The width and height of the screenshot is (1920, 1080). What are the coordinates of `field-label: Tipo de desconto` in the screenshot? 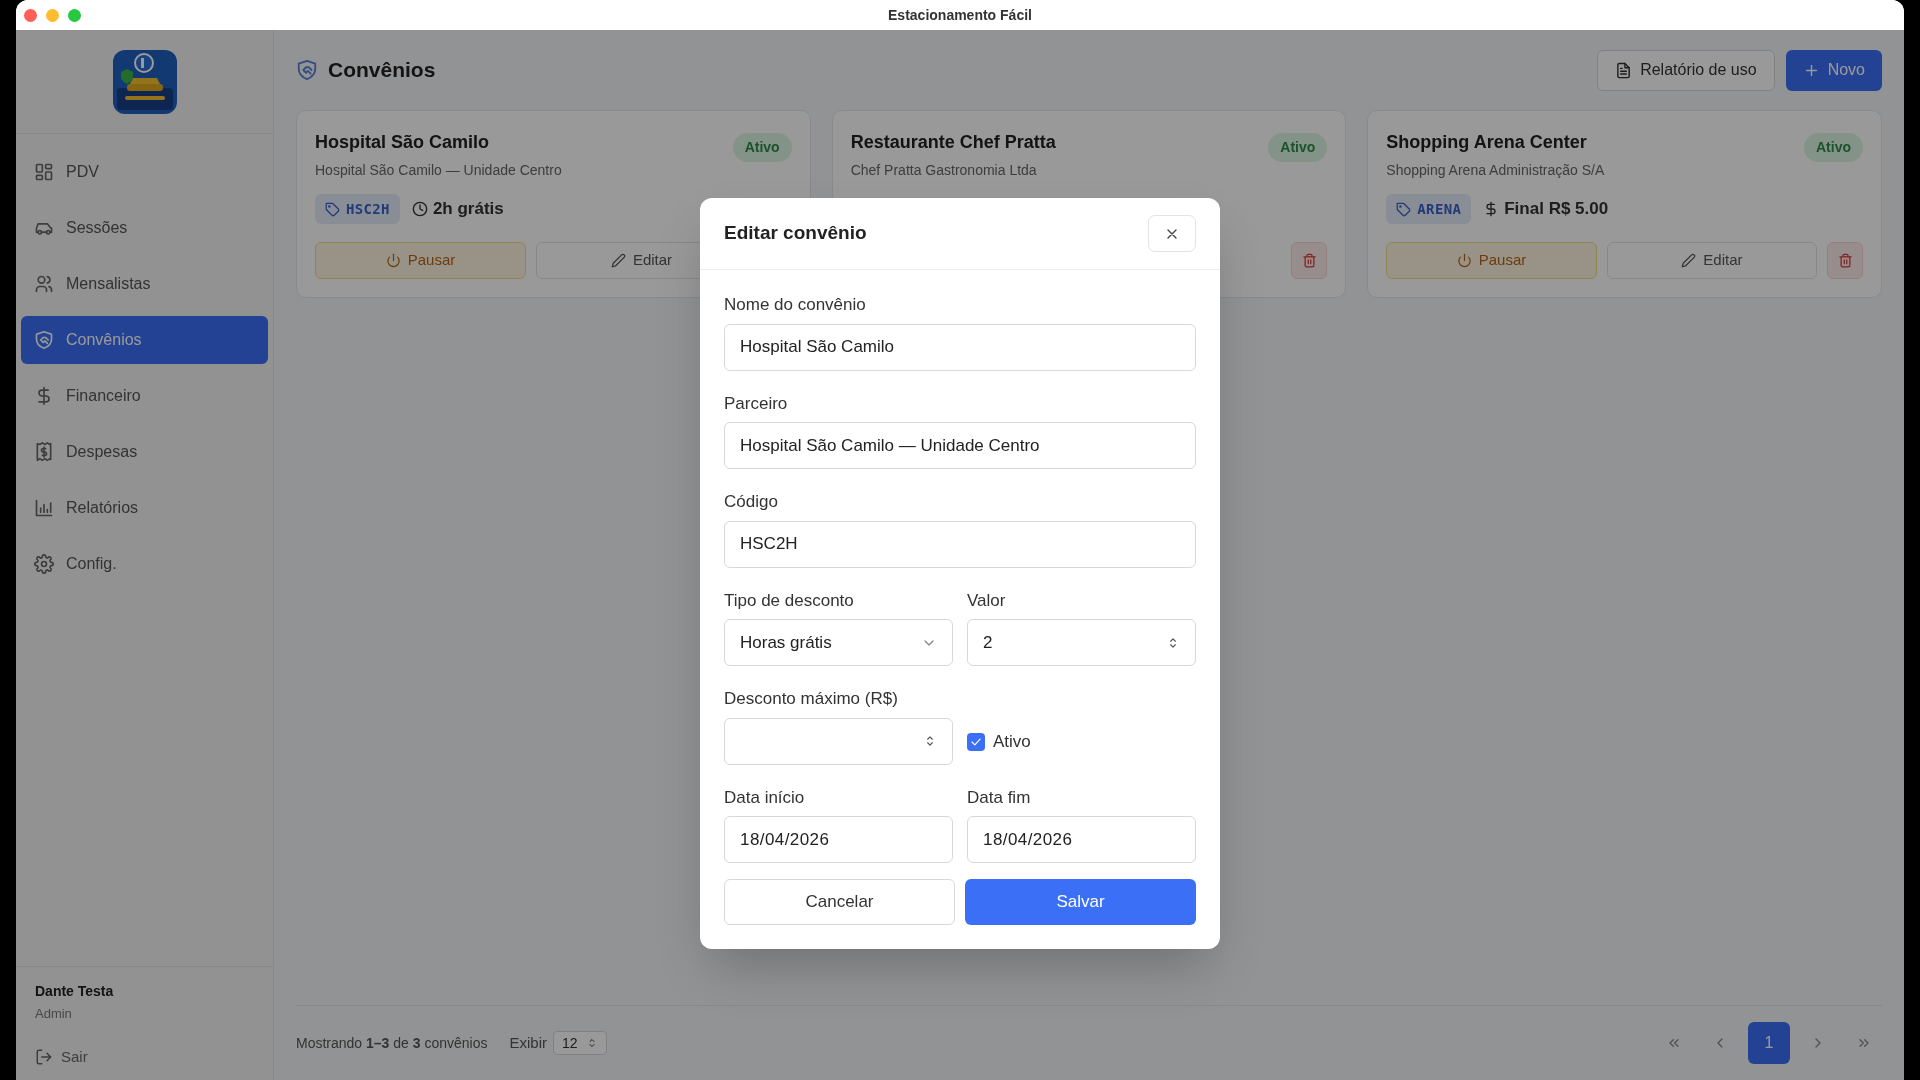 It's located at (789, 600).